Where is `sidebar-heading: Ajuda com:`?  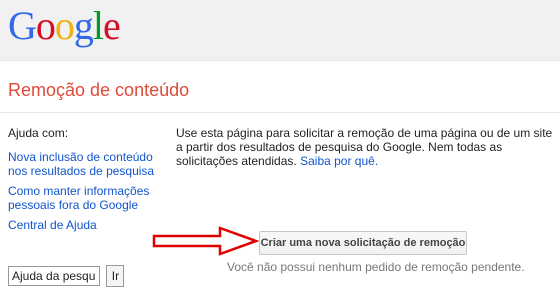 sidebar-heading: Ajuda com: is located at coordinates (38, 133).